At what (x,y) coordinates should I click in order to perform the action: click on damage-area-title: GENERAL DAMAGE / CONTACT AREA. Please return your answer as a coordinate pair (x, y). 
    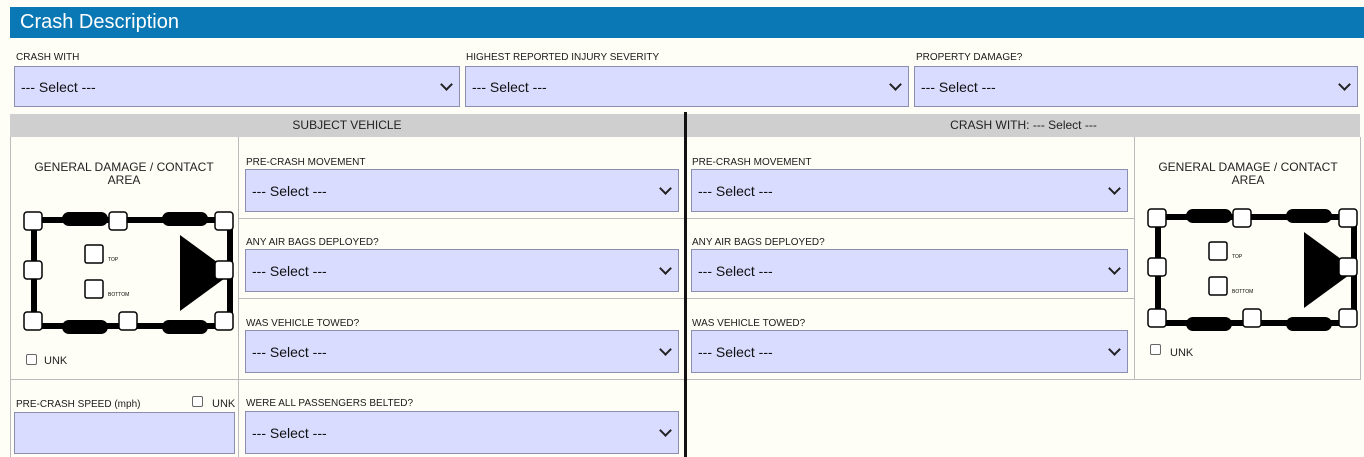
    Looking at the image, I should click on (124, 173).